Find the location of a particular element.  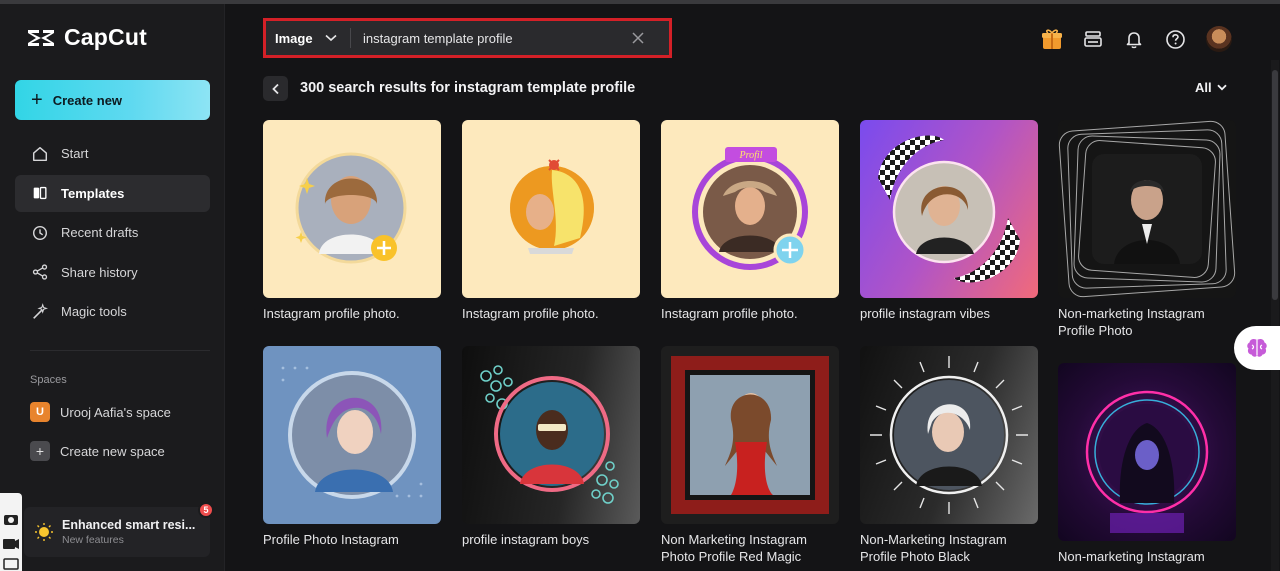

search-type-dropdown: Image is located at coordinates (308, 38).